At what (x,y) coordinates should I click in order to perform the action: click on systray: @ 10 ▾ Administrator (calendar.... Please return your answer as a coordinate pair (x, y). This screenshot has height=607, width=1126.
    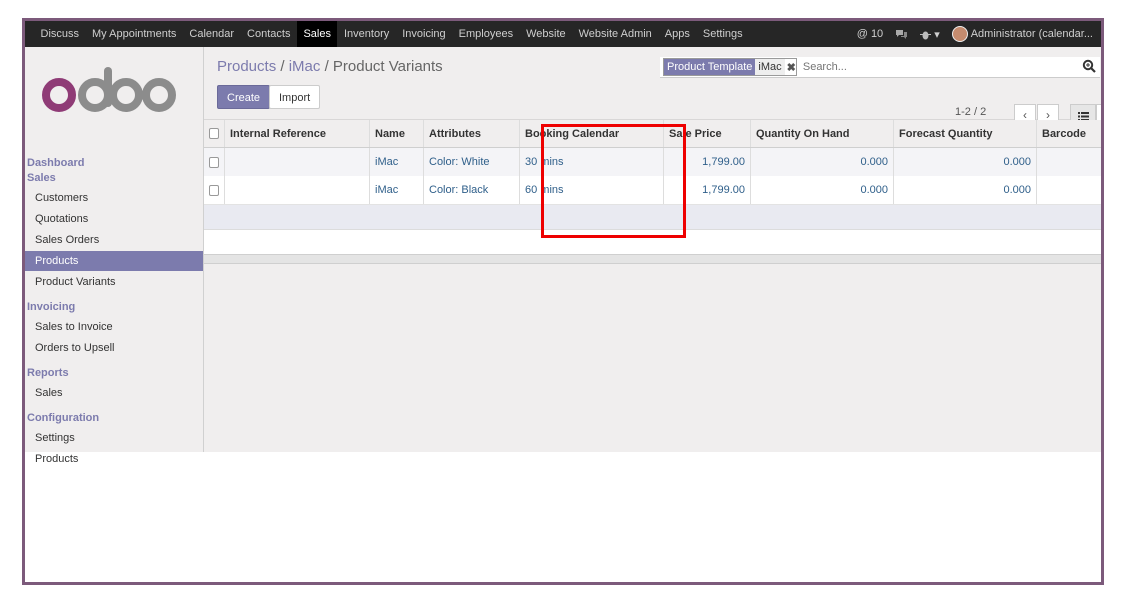
    Looking at the image, I should click on (976, 34).